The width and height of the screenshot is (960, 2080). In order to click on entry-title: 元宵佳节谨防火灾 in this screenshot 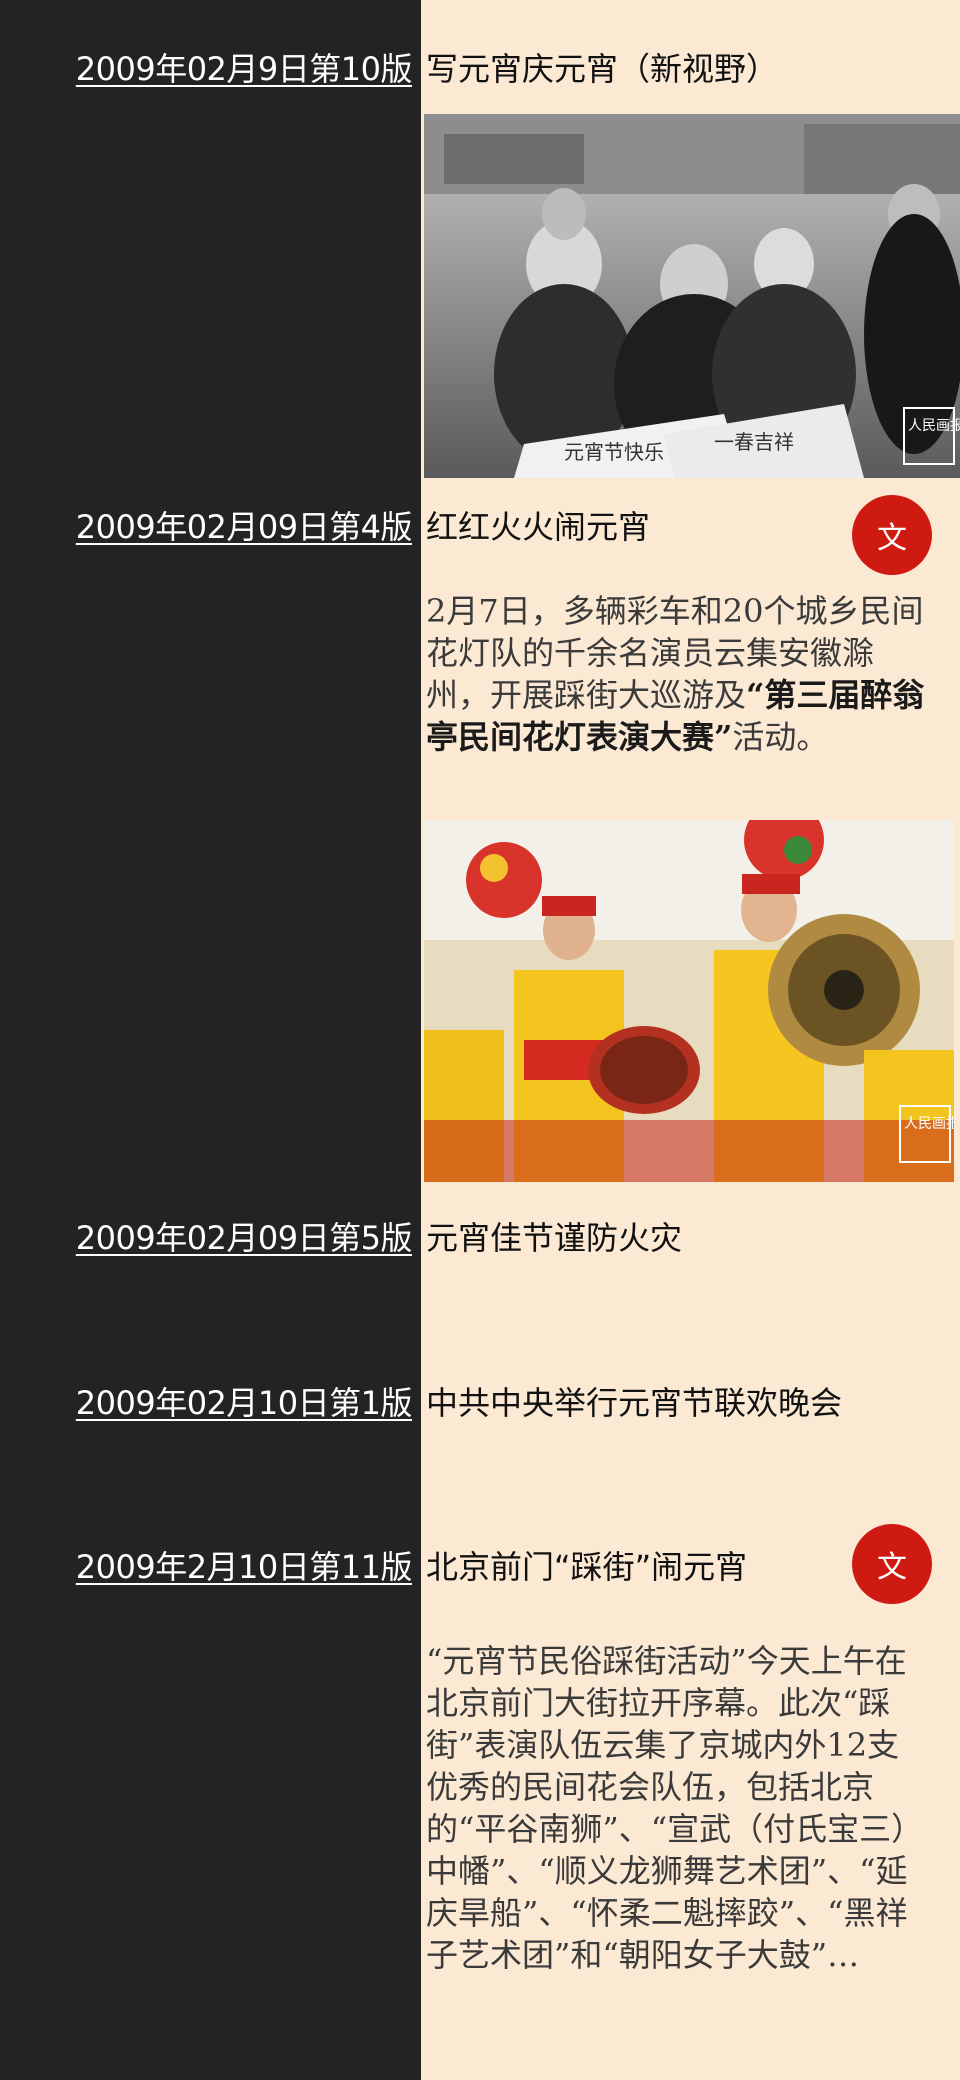, I will do `click(554, 1236)`.